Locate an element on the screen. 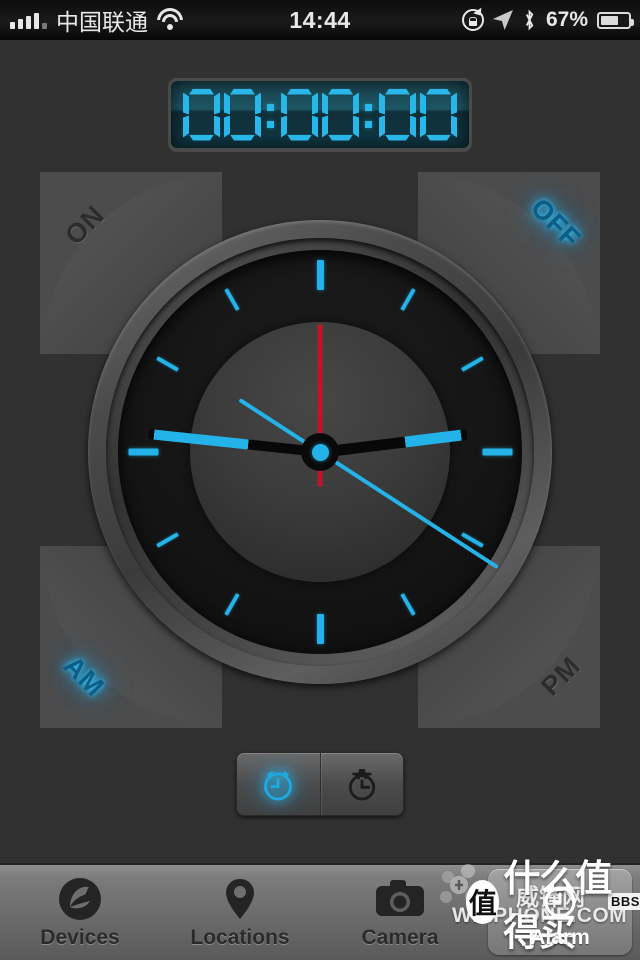 The height and width of the screenshot is (960, 640). bluetooth-icon is located at coordinates (529, 20).